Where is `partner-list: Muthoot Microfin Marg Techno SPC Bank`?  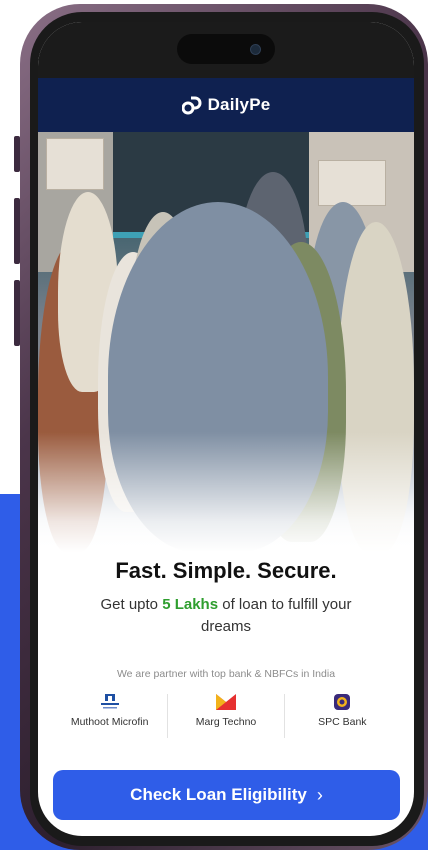
partner-list: Muthoot Microfin Marg Techno SPC Bank is located at coordinates (226, 716).